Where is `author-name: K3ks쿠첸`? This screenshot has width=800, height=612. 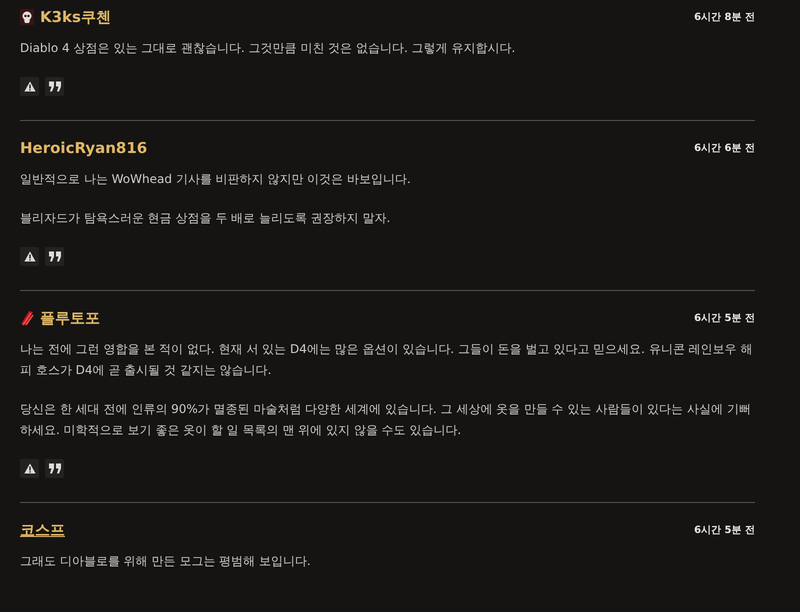
author-name: K3ks쿠첸 is located at coordinates (75, 17).